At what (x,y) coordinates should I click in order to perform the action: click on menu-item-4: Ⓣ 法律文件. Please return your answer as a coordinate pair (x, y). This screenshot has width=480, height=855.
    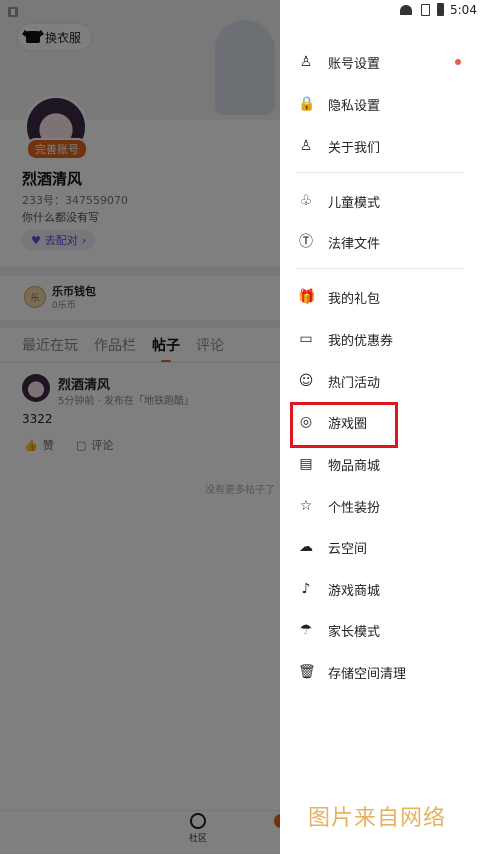
    Looking at the image, I should click on (380, 242).